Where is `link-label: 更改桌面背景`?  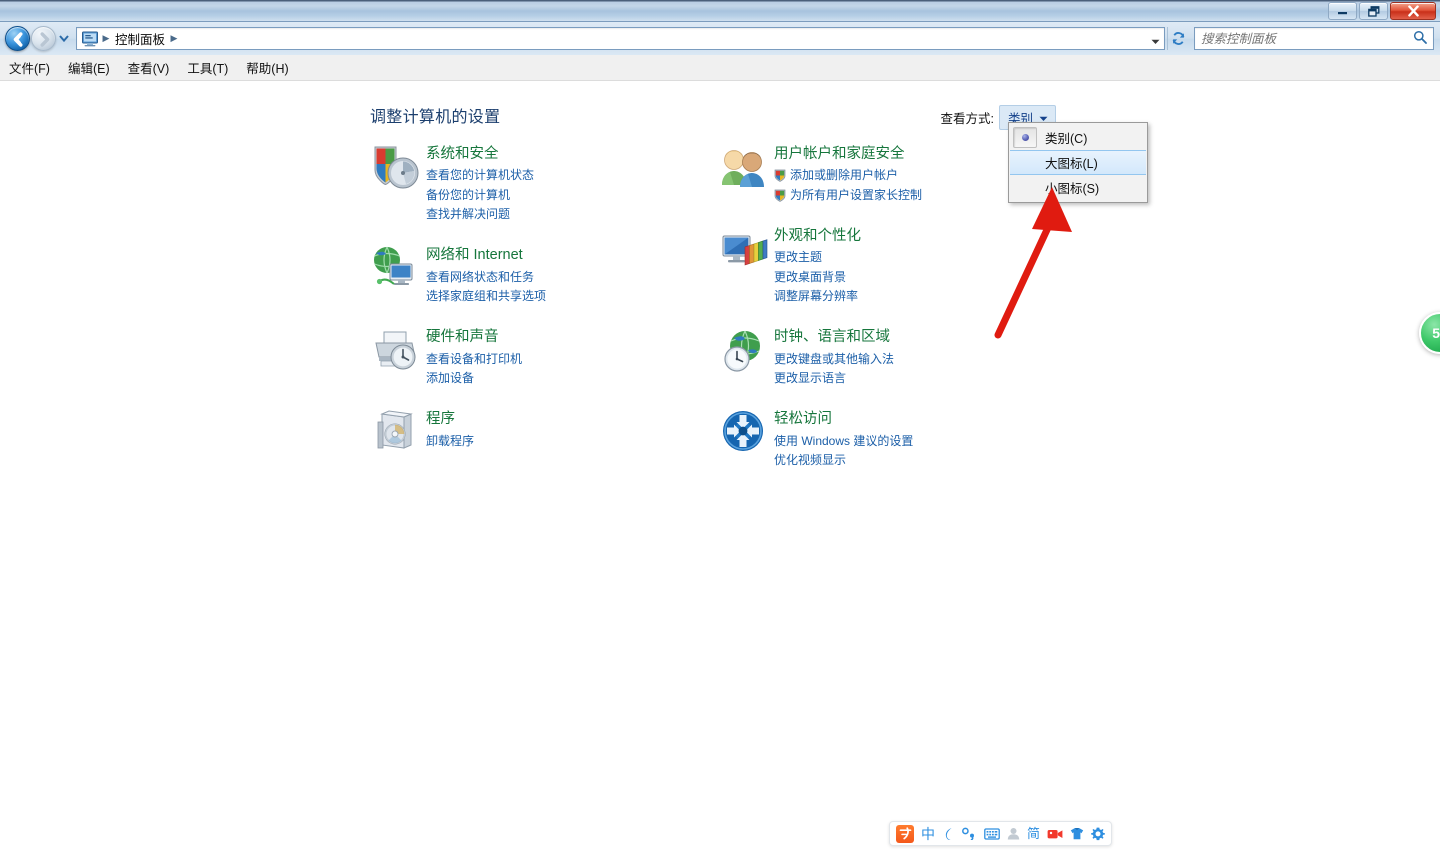 link-label: 更改桌面背景 is located at coordinates (810, 276).